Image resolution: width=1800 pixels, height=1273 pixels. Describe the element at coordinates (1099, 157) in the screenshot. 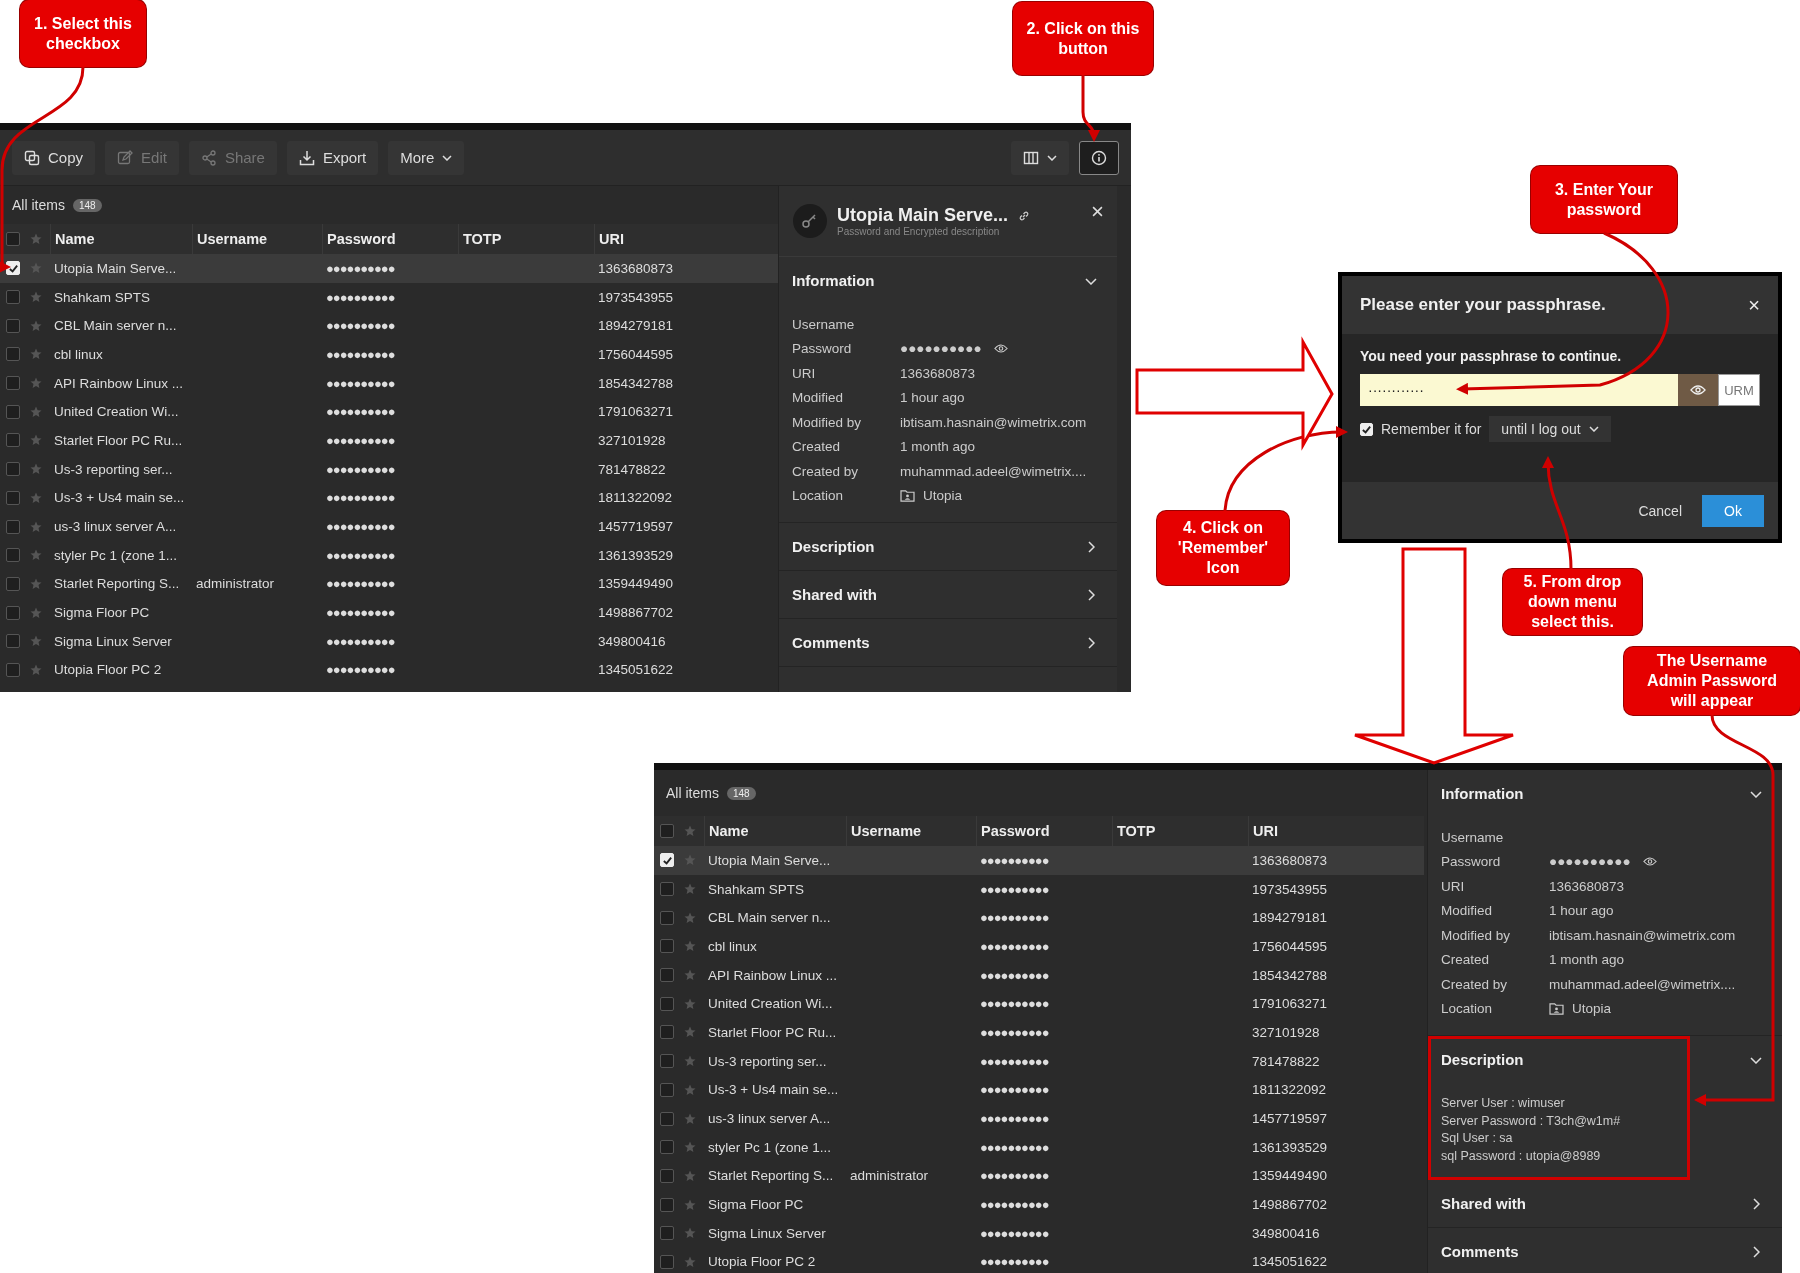

I see `info-button` at that location.